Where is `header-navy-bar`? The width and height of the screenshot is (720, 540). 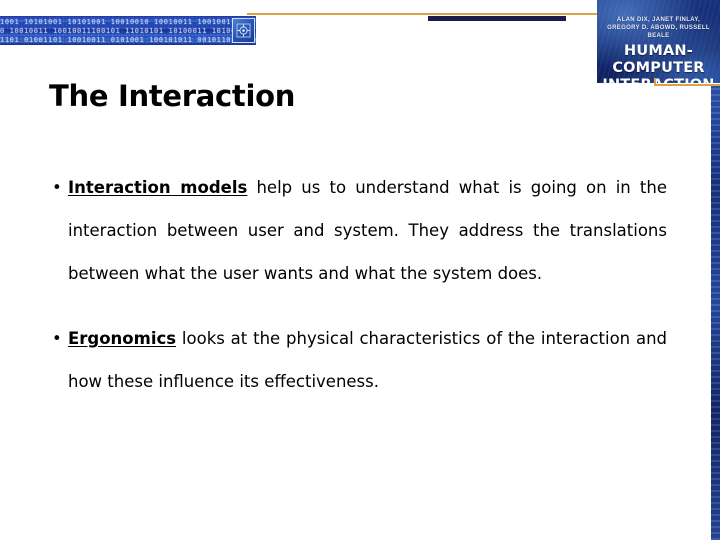 header-navy-bar is located at coordinates (497, 18).